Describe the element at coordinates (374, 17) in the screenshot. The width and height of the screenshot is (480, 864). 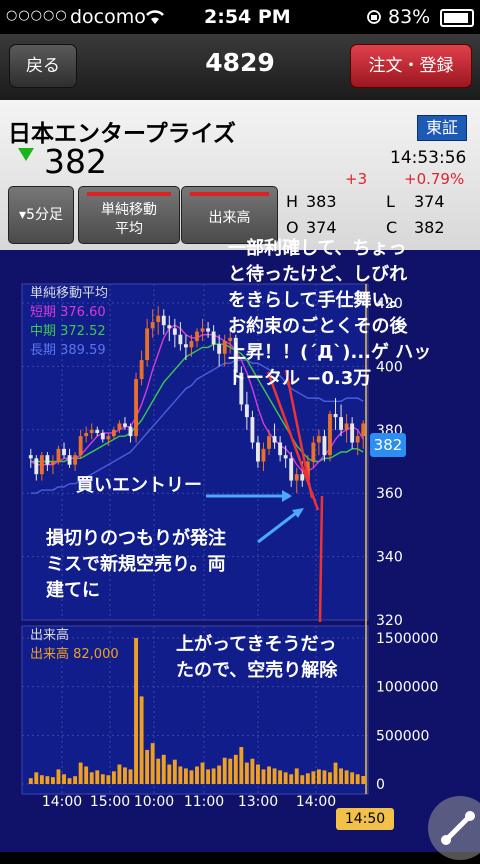
I see `rotation-lock-icon` at that location.